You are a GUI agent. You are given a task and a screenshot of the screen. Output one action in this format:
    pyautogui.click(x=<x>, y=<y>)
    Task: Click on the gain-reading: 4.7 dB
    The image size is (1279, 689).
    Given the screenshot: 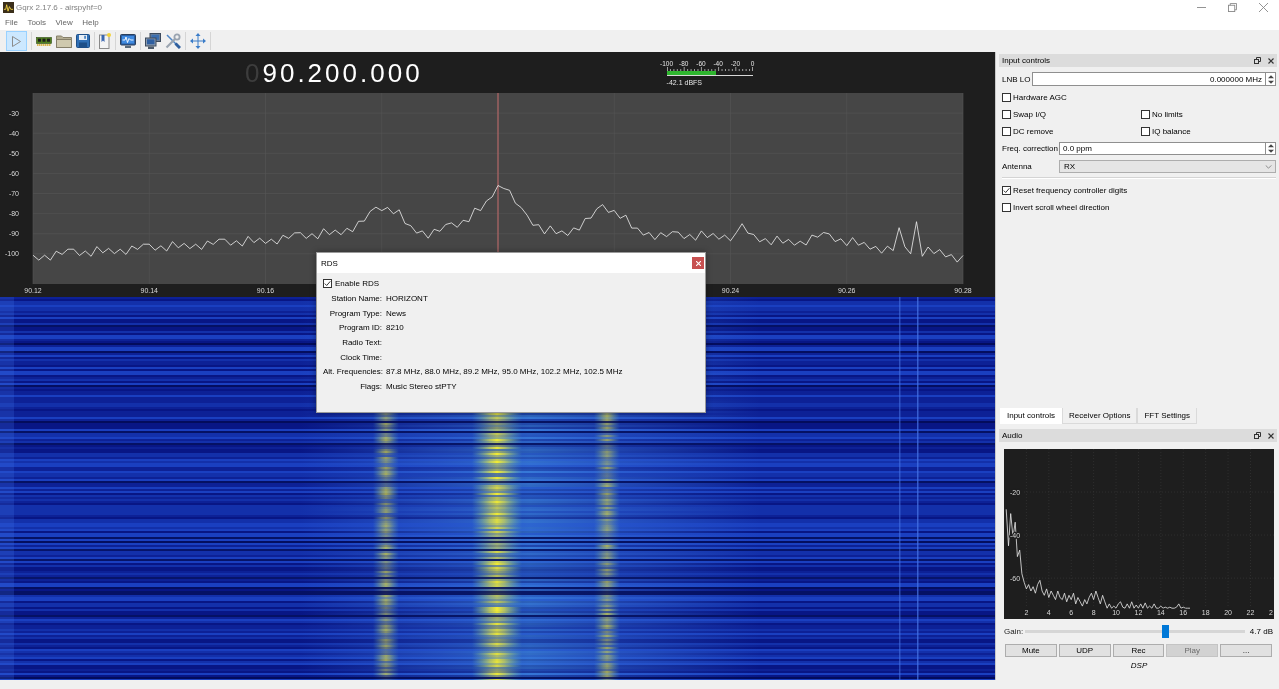 What is the action you would take?
    pyautogui.click(x=1261, y=631)
    